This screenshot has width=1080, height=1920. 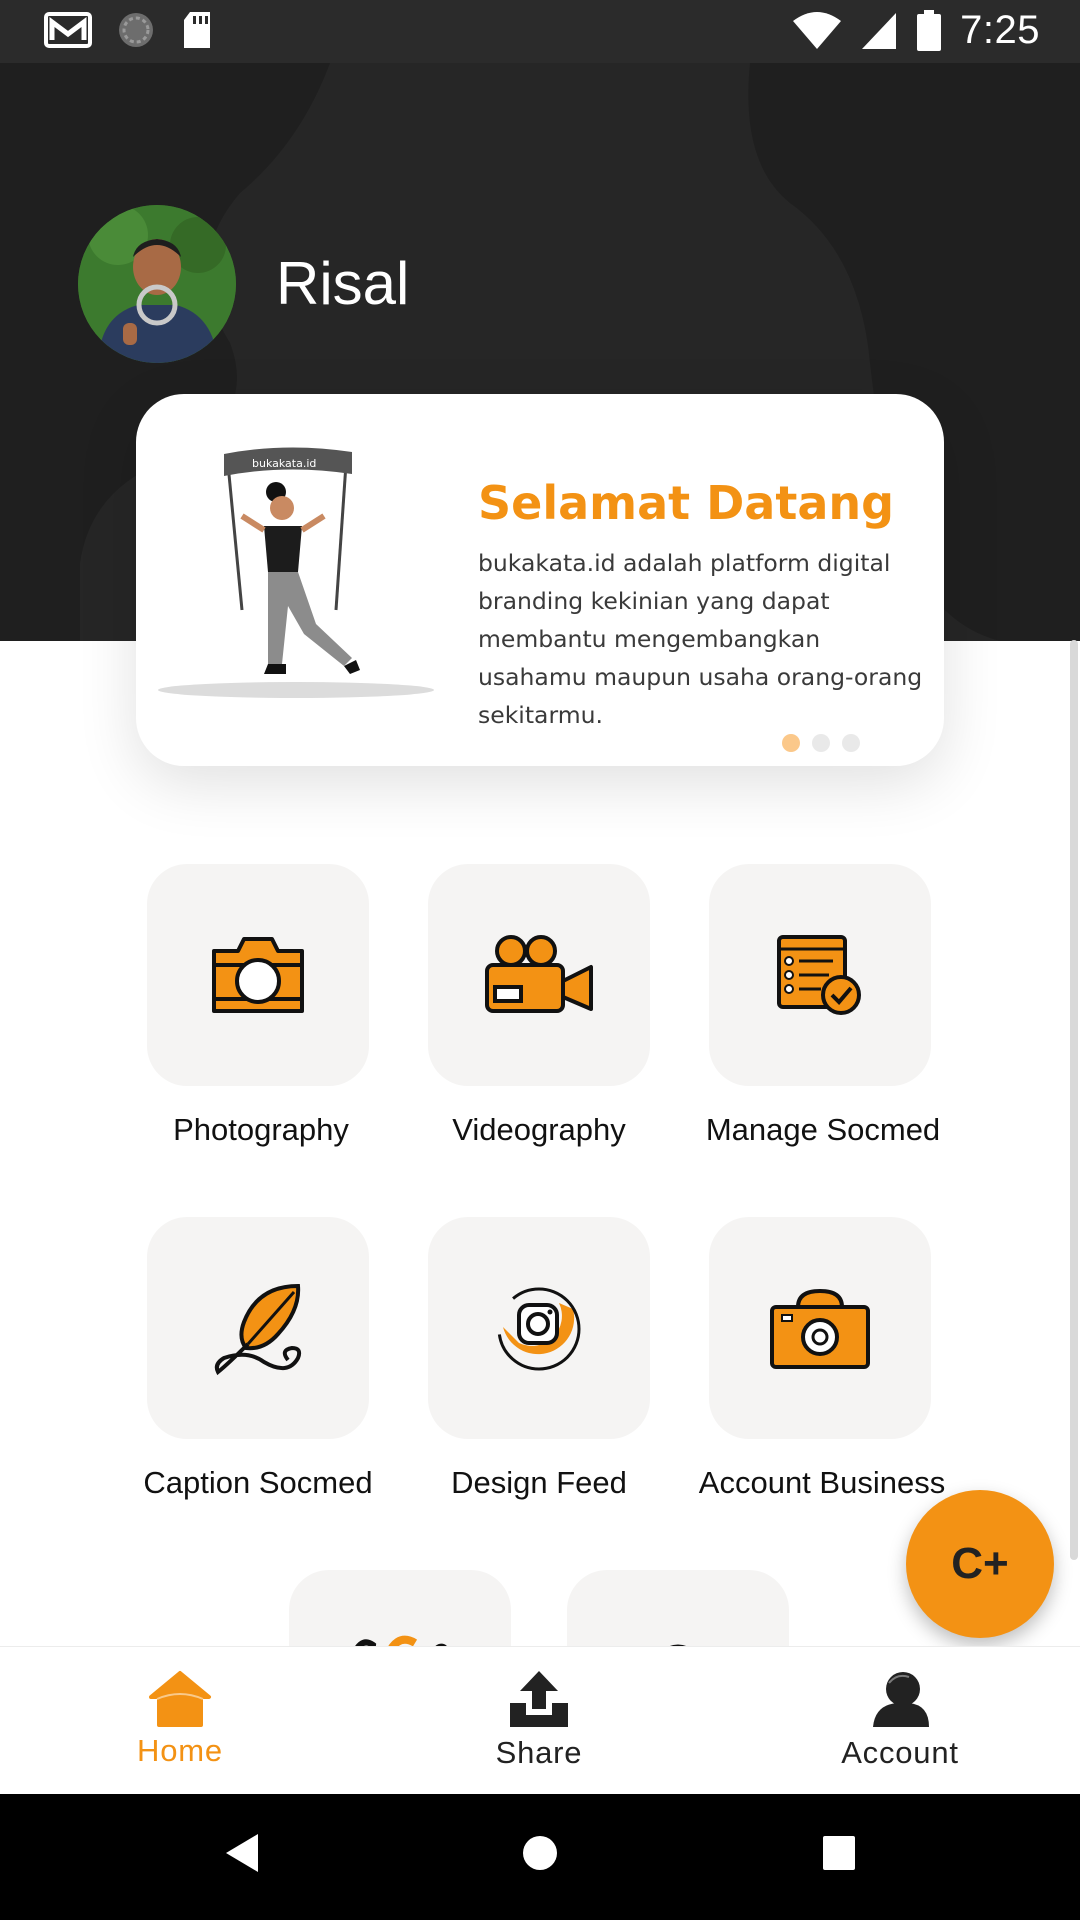 What do you see at coordinates (180, 1699) in the screenshot?
I see `home-icon` at bounding box center [180, 1699].